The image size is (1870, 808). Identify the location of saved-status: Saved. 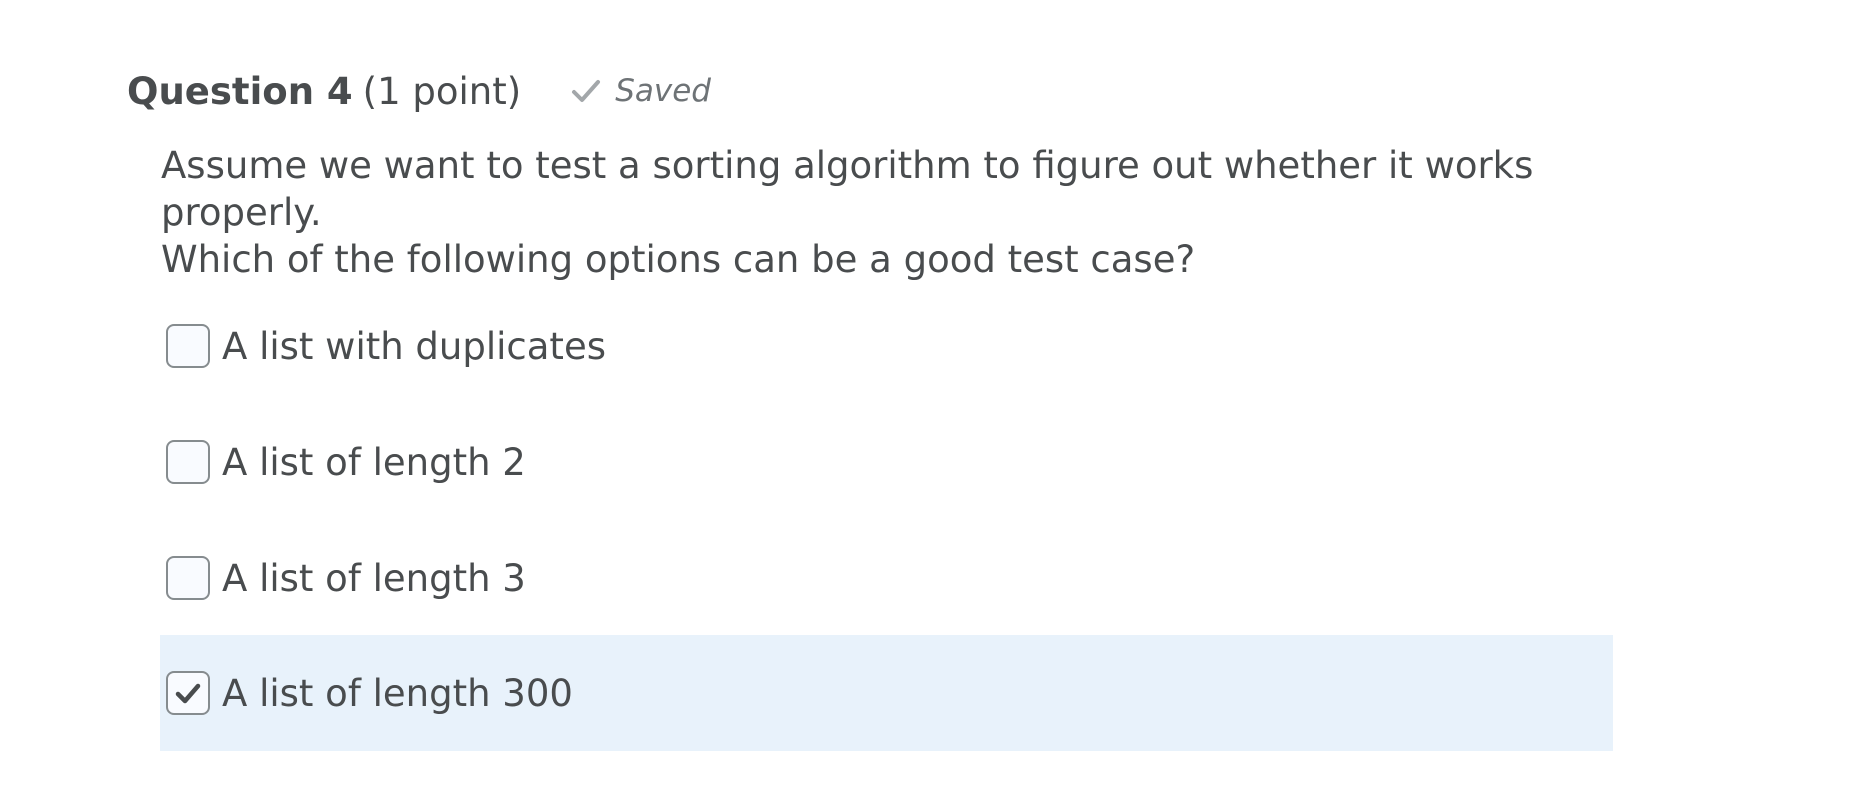
(640, 91).